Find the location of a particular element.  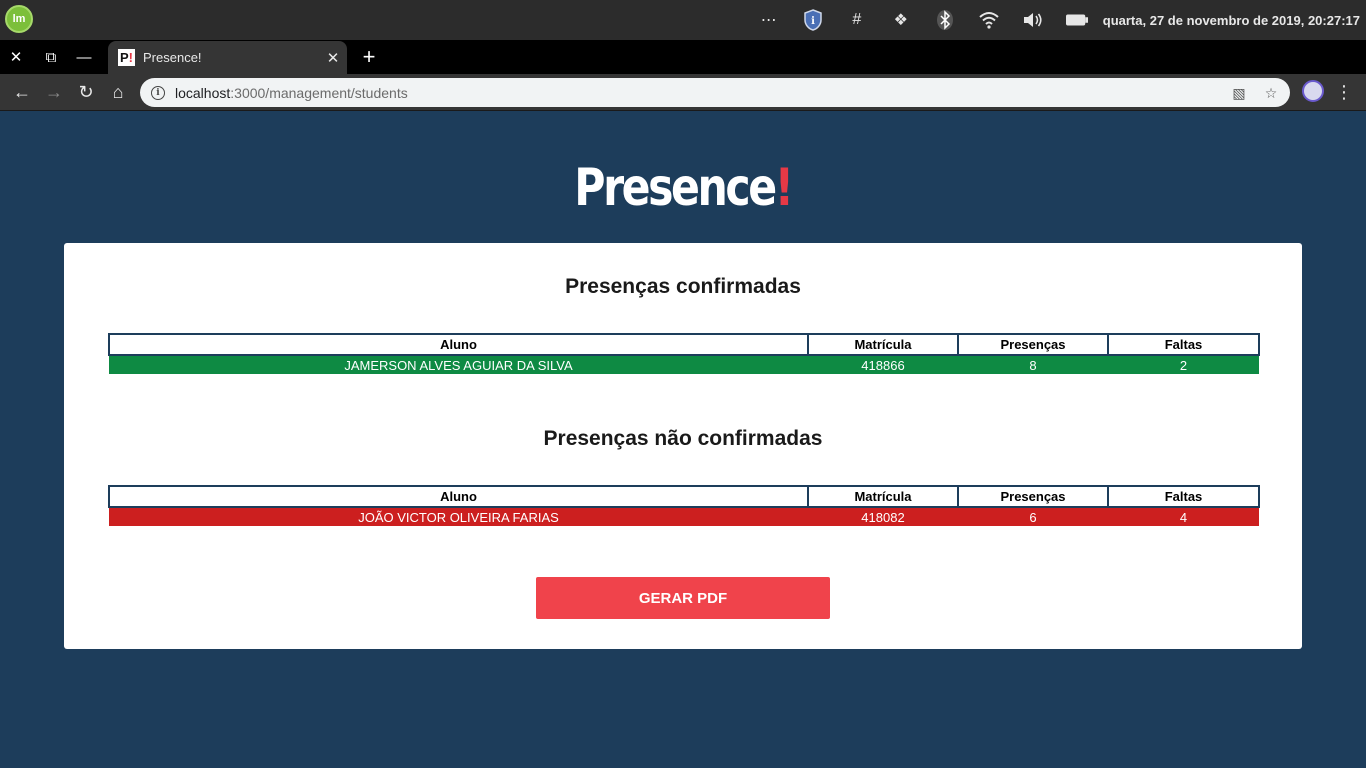

profile-avatar is located at coordinates (1313, 91).